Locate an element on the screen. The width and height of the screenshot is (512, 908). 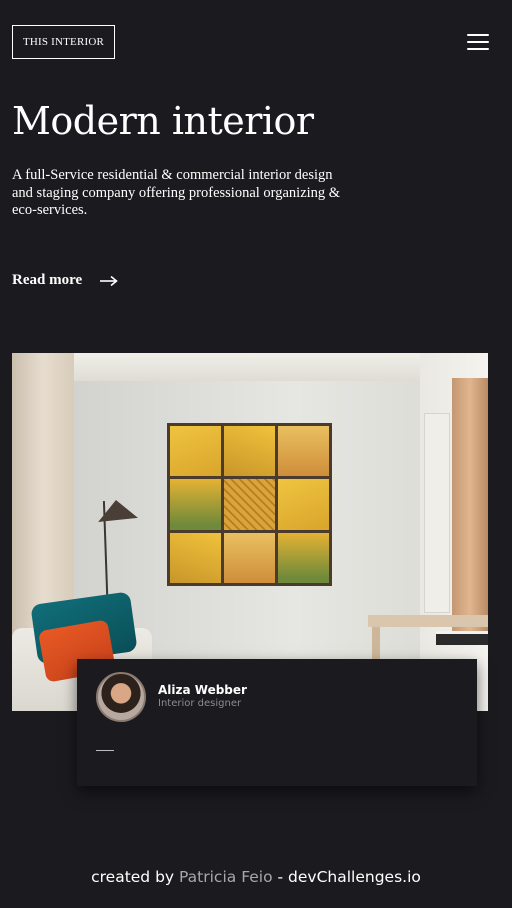
logo-text: THIS INTERIOR is located at coordinates (63, 42).